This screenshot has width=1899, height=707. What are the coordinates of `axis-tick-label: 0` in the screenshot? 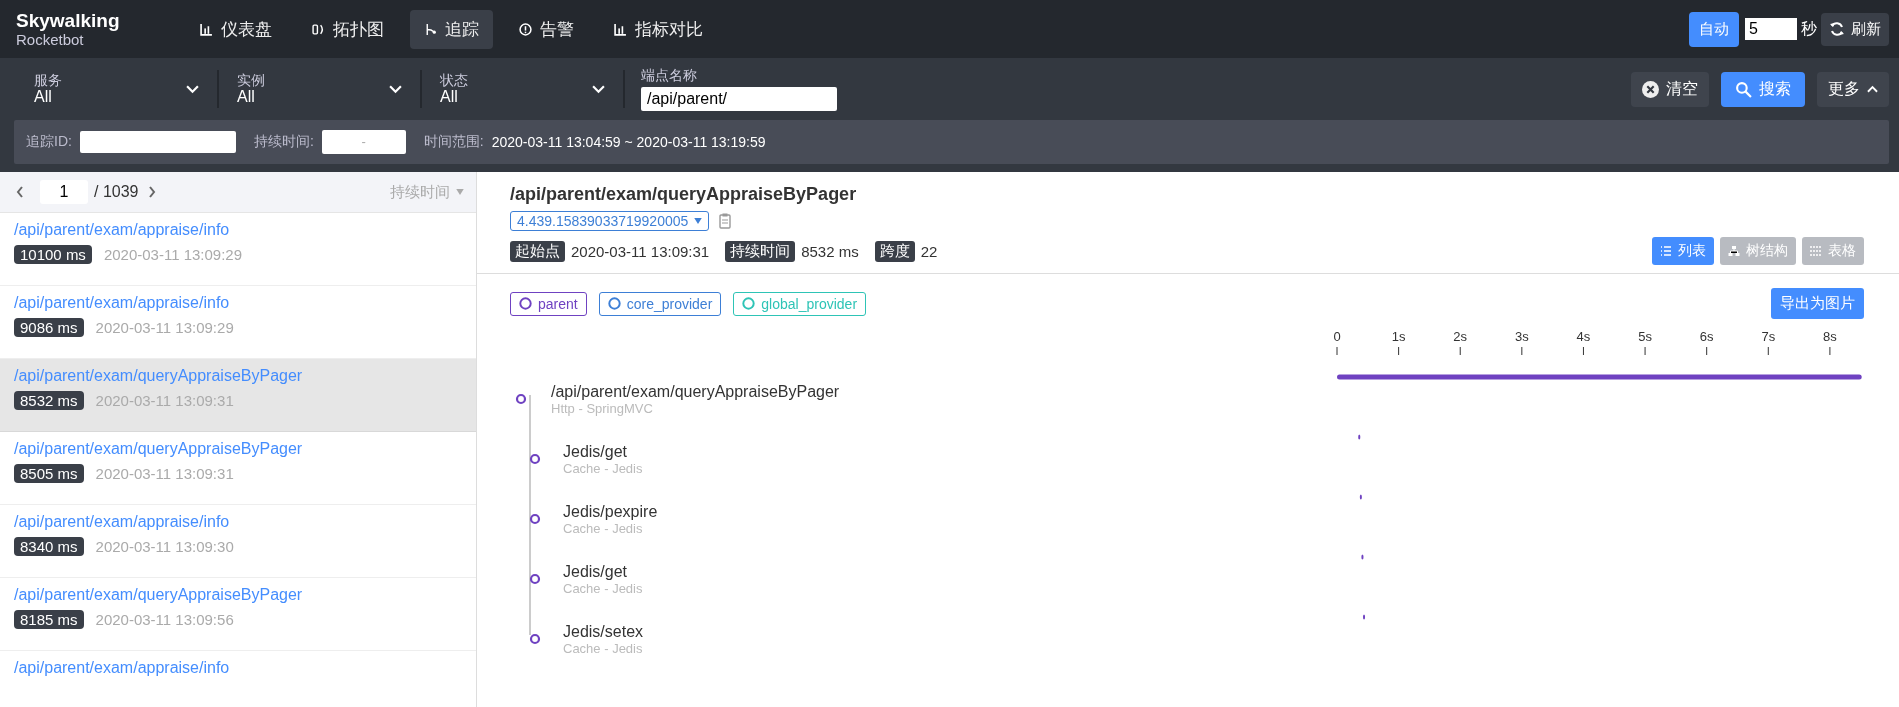 It's located at (1337, 336).